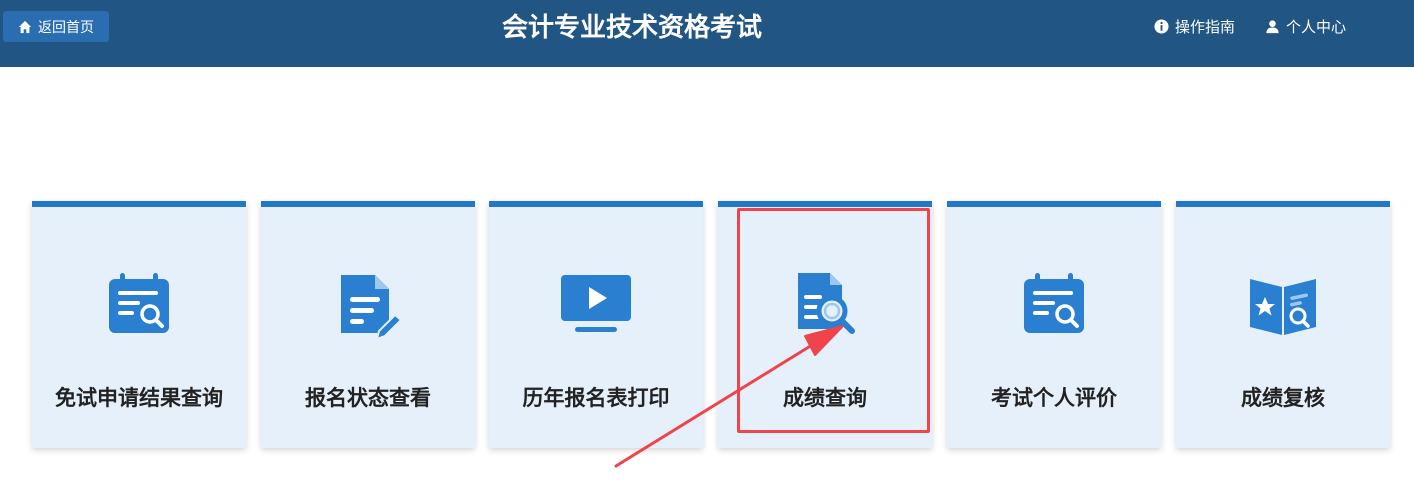 The height and width of the screenshot is (480, 1414). What do you see at coordinates (826, 303) in the screenshot?
I see `document-search-icon` at bounding box center [826, 303].